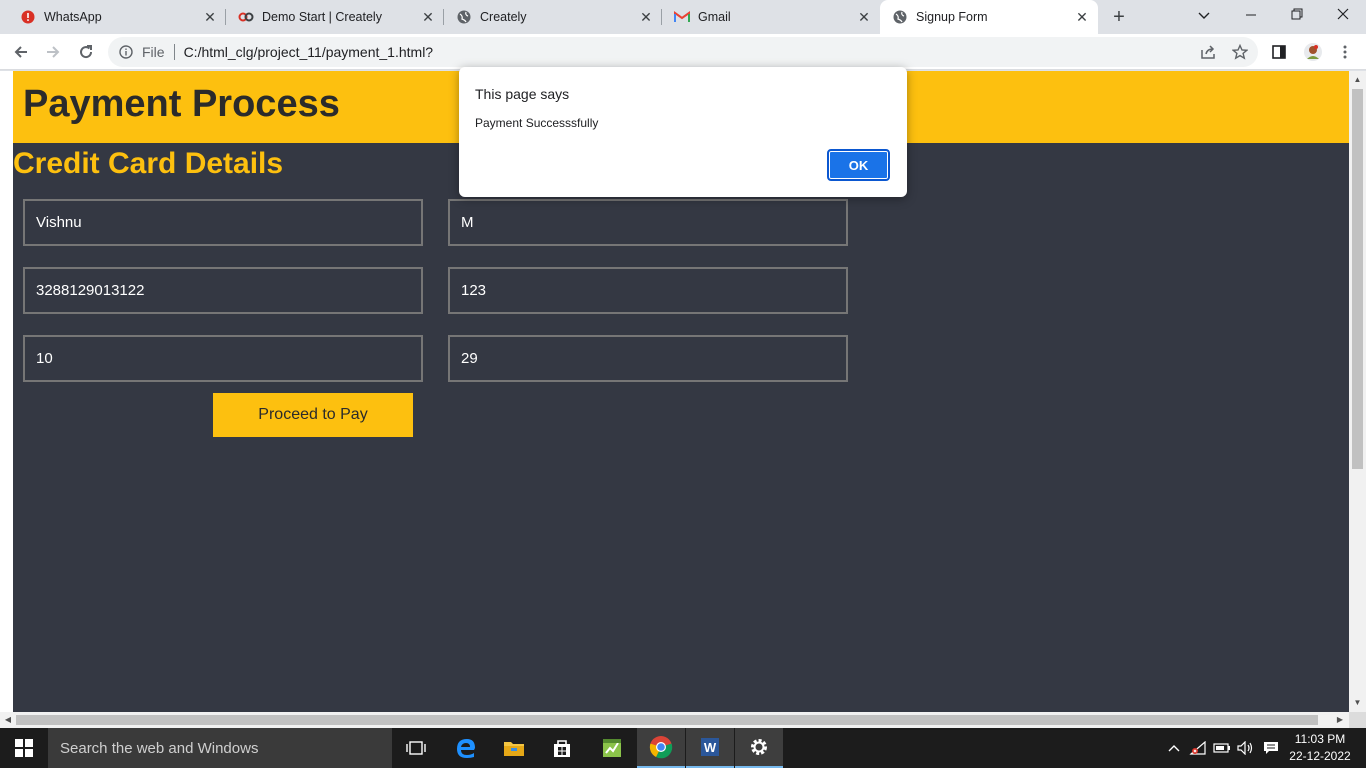 The image size is (1366, 768). What do you see at coordinates (181, 104) in the screenshot?
I see `page-title: Payment Process` at bounding box center [181, 104].